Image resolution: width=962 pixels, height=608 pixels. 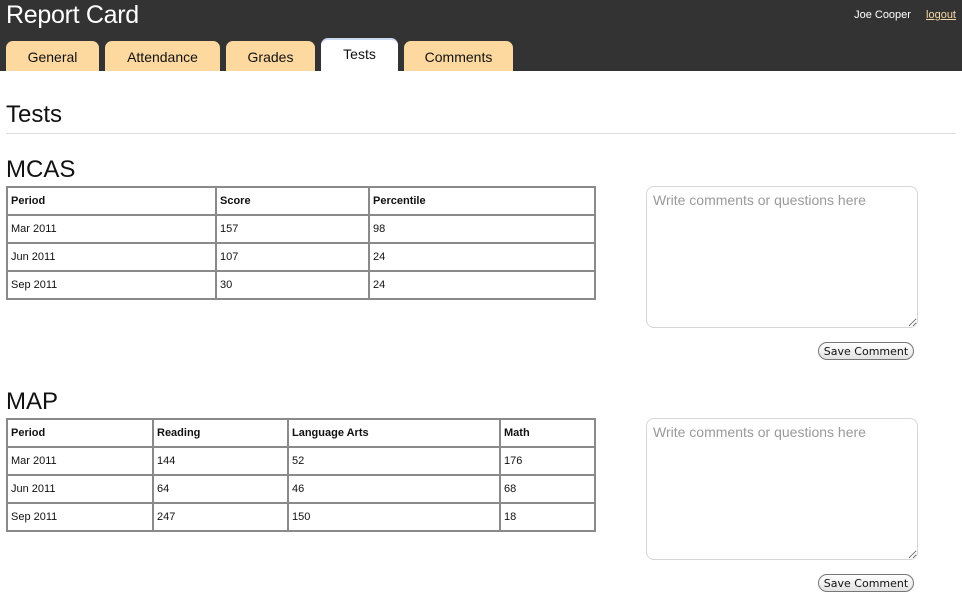 What do you see at coordinates (292, 257) in the screenshot?
I see `table-cell: 107` at bounding box center [292, 257].